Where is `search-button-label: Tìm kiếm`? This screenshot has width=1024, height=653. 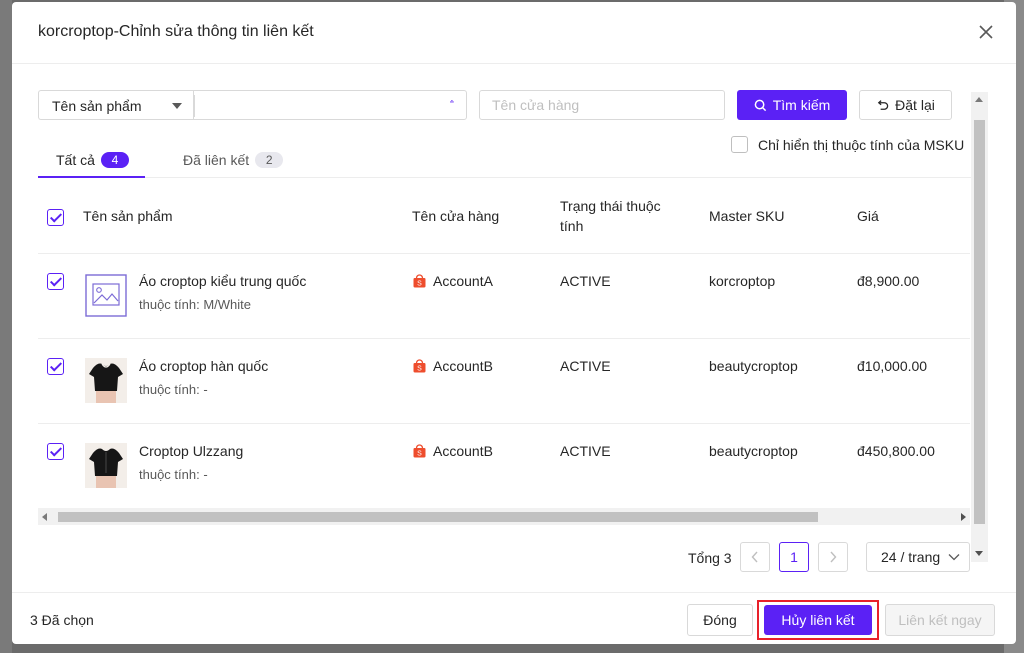
search-button-label: Tìm kiếm is located at coordinates (801, 105).